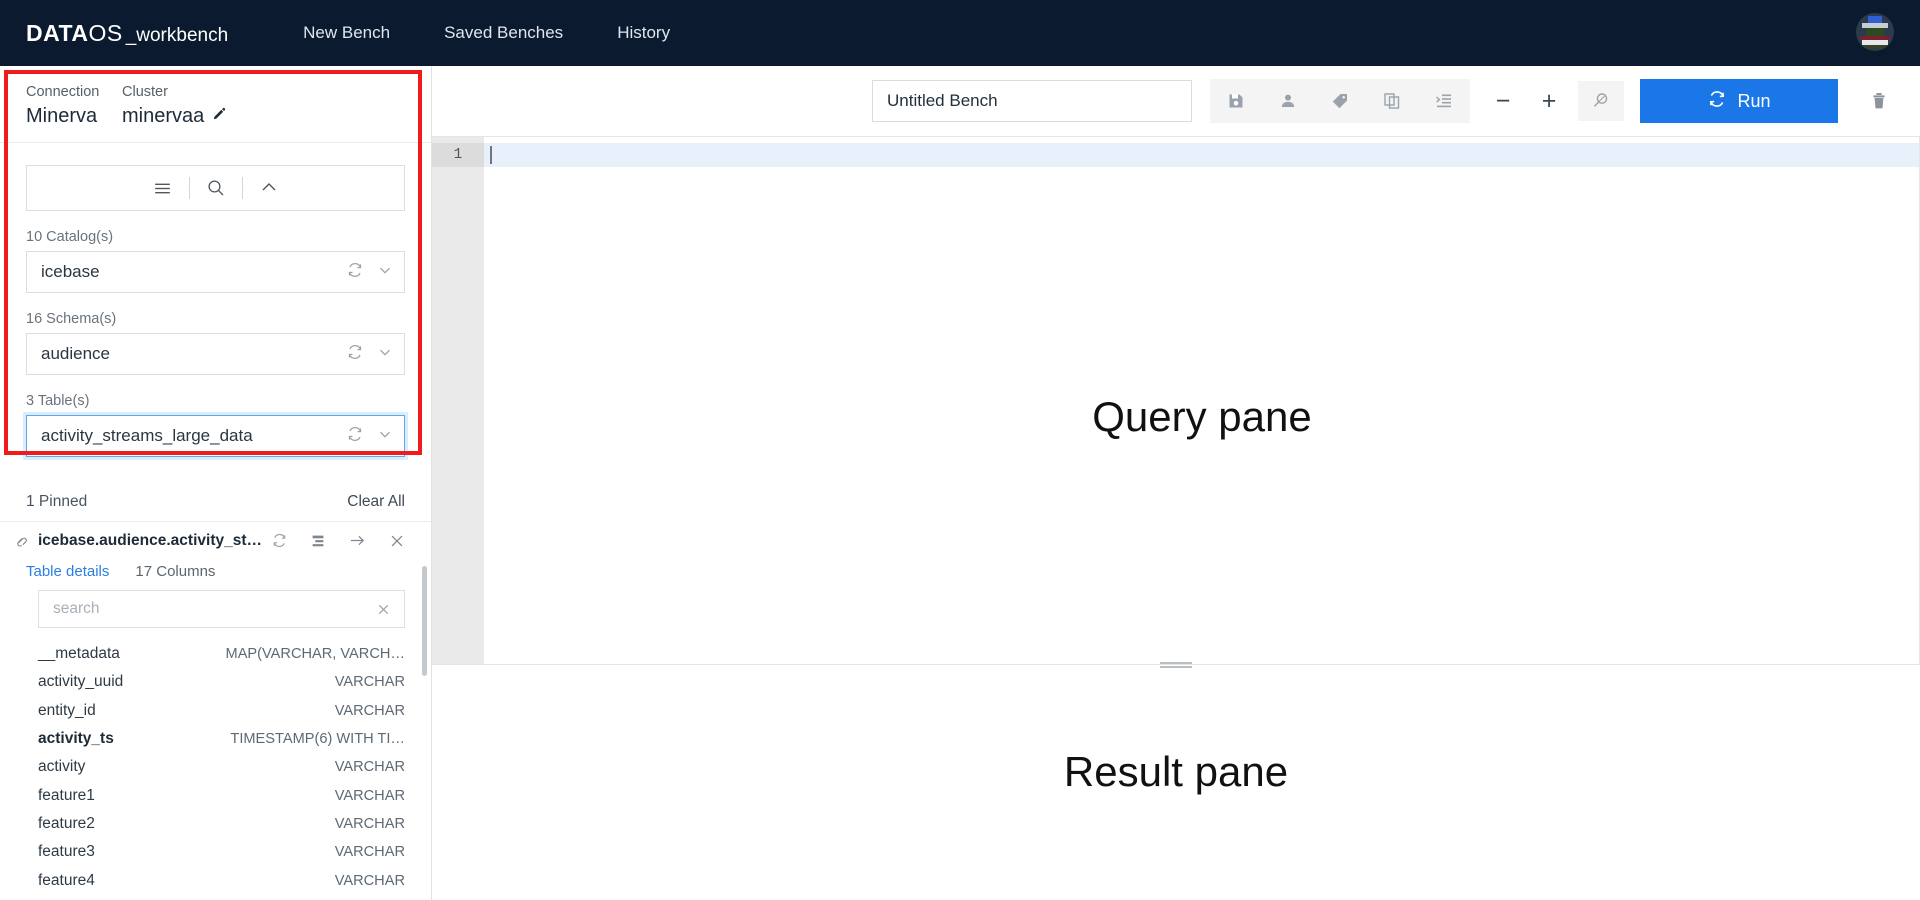 This screenshot has width=1920, height=900. Describe the element at coordinates (1202, 155) in the screenshot. I see `editor-active-line` at that location.